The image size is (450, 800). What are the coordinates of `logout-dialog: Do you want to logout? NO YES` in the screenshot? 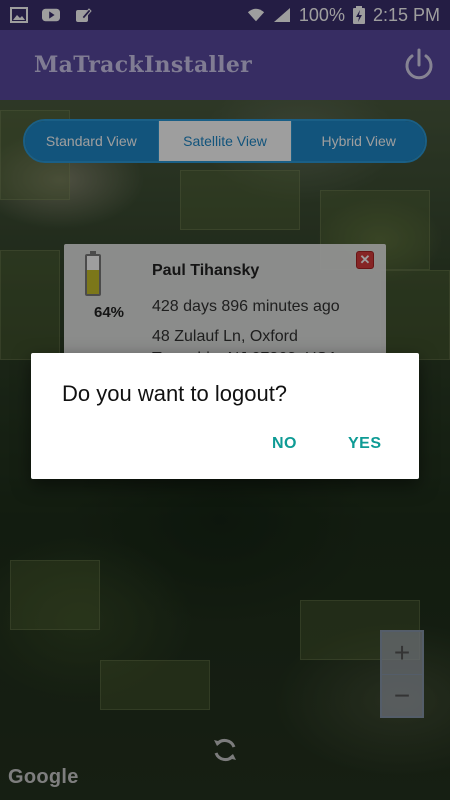 It's located at (225, 416).